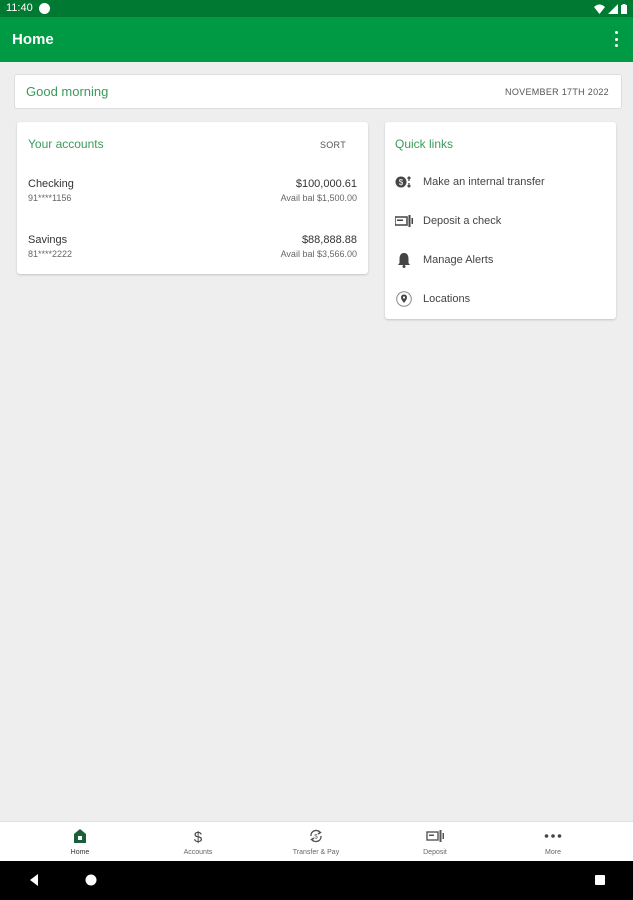 The width and height of the screenshot is (633, 900). I want to click on status-icons, so click(610, 8).